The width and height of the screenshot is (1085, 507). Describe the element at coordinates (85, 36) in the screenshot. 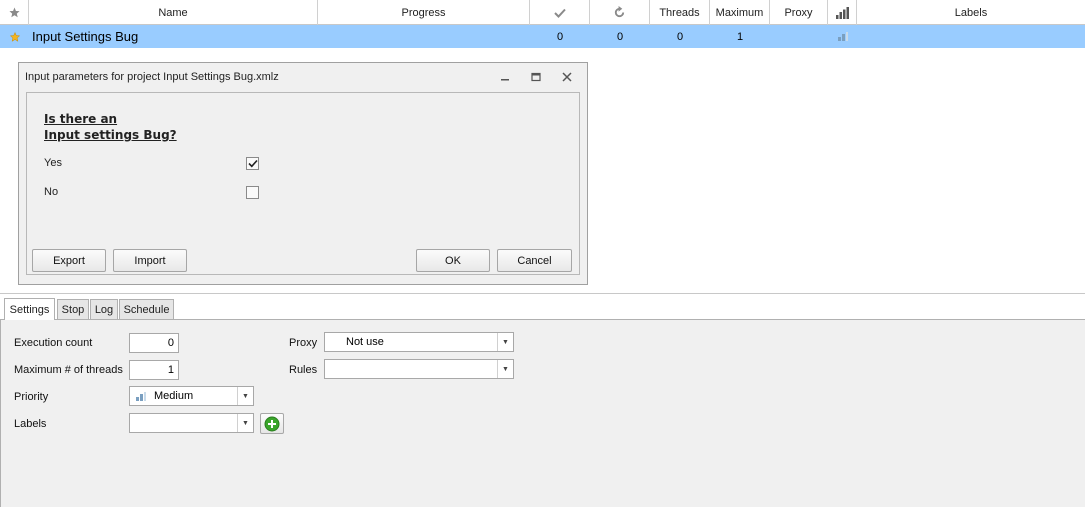

I see `row-name: Input Settings Bug` at that location.